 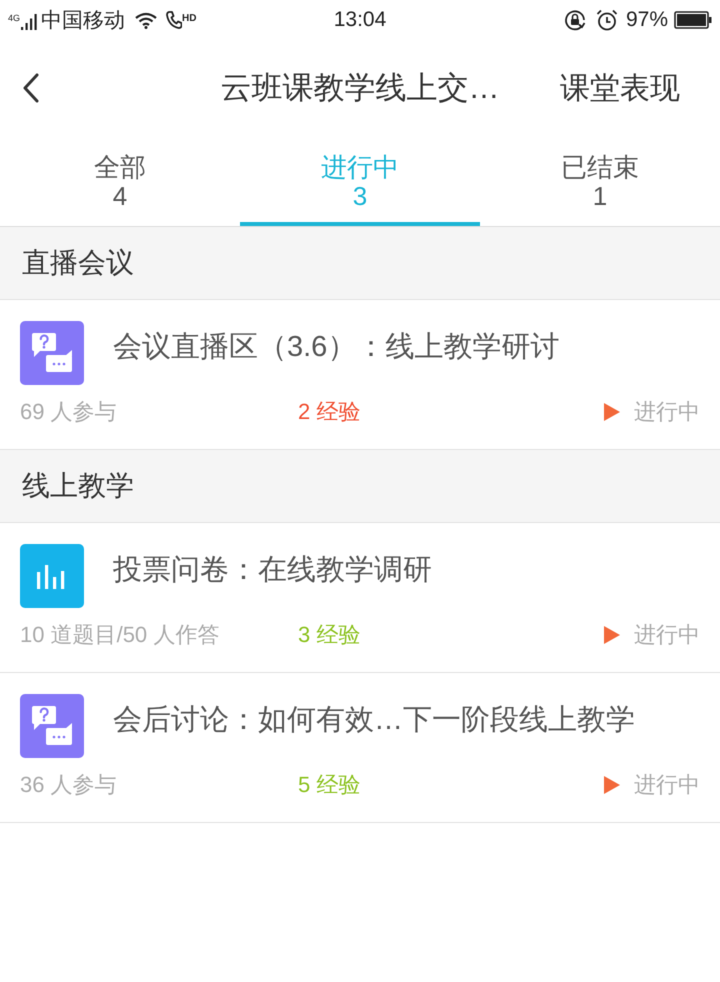 What do you see at coordinates (329, 635) in the screenshot?
I see `experience-points: 3 经验` at bounding box center [329, 635].